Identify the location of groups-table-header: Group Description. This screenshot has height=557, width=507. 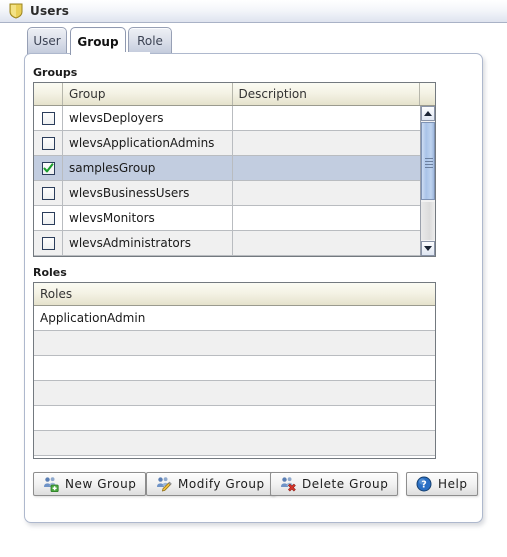
(234, 94).